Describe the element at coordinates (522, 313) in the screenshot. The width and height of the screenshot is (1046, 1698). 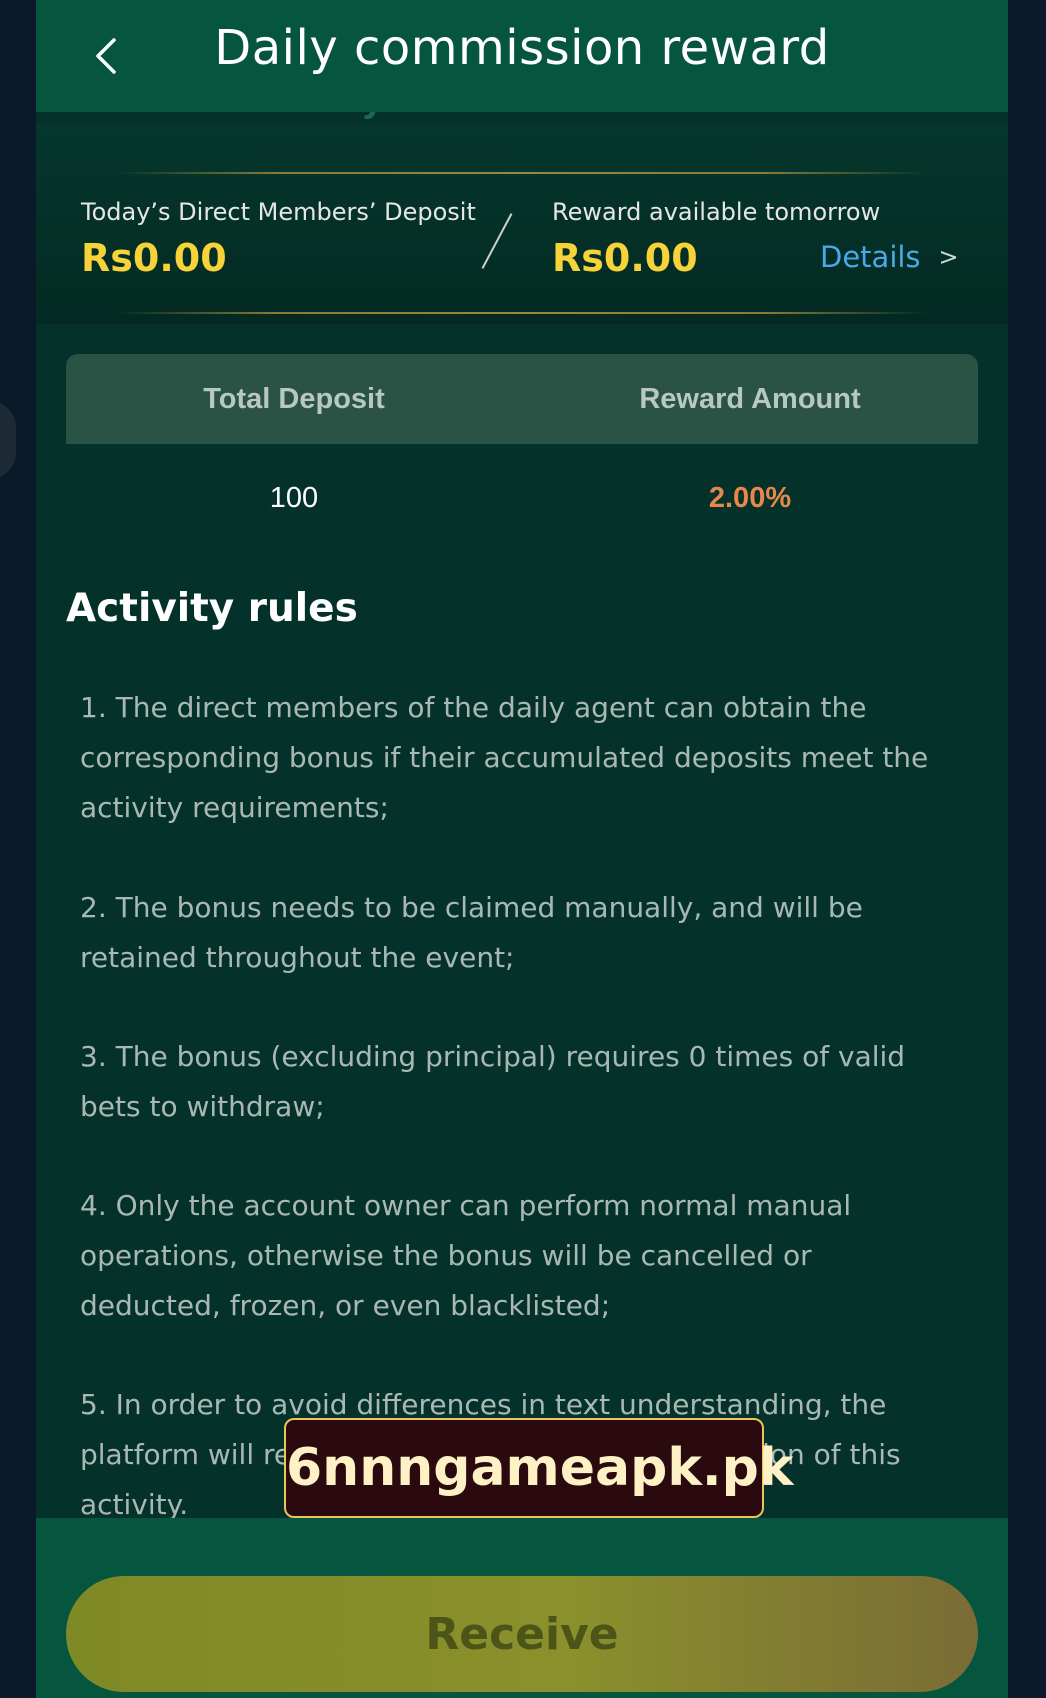
I see `divider-bottom` at that location.